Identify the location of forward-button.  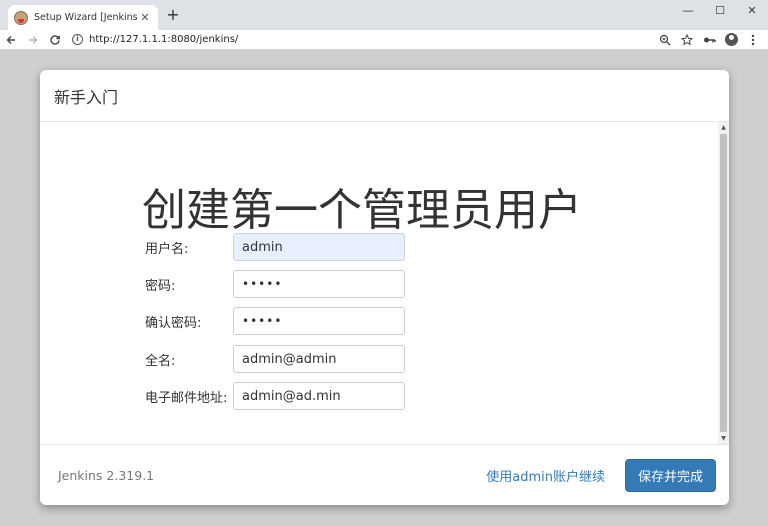
(33, 40).